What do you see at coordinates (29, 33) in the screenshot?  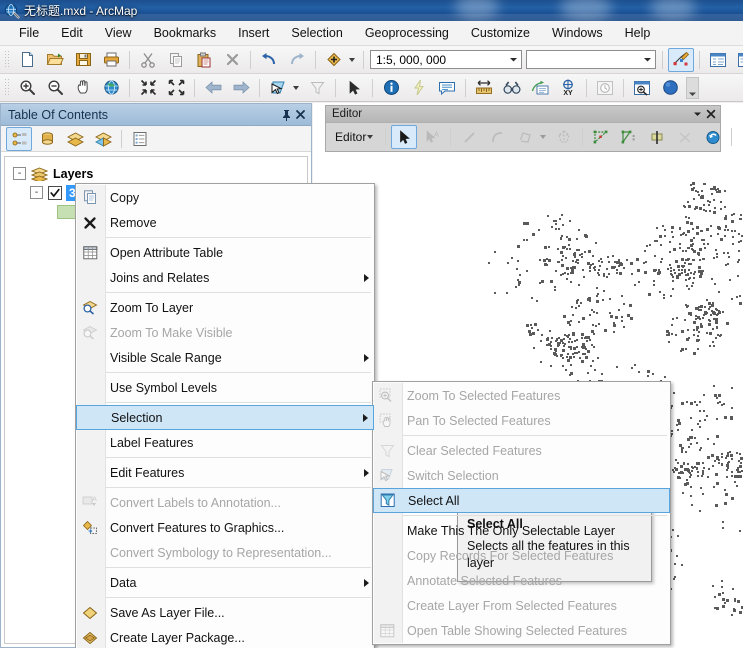 I see `menu-file: File` at bounding box center [29, 33].